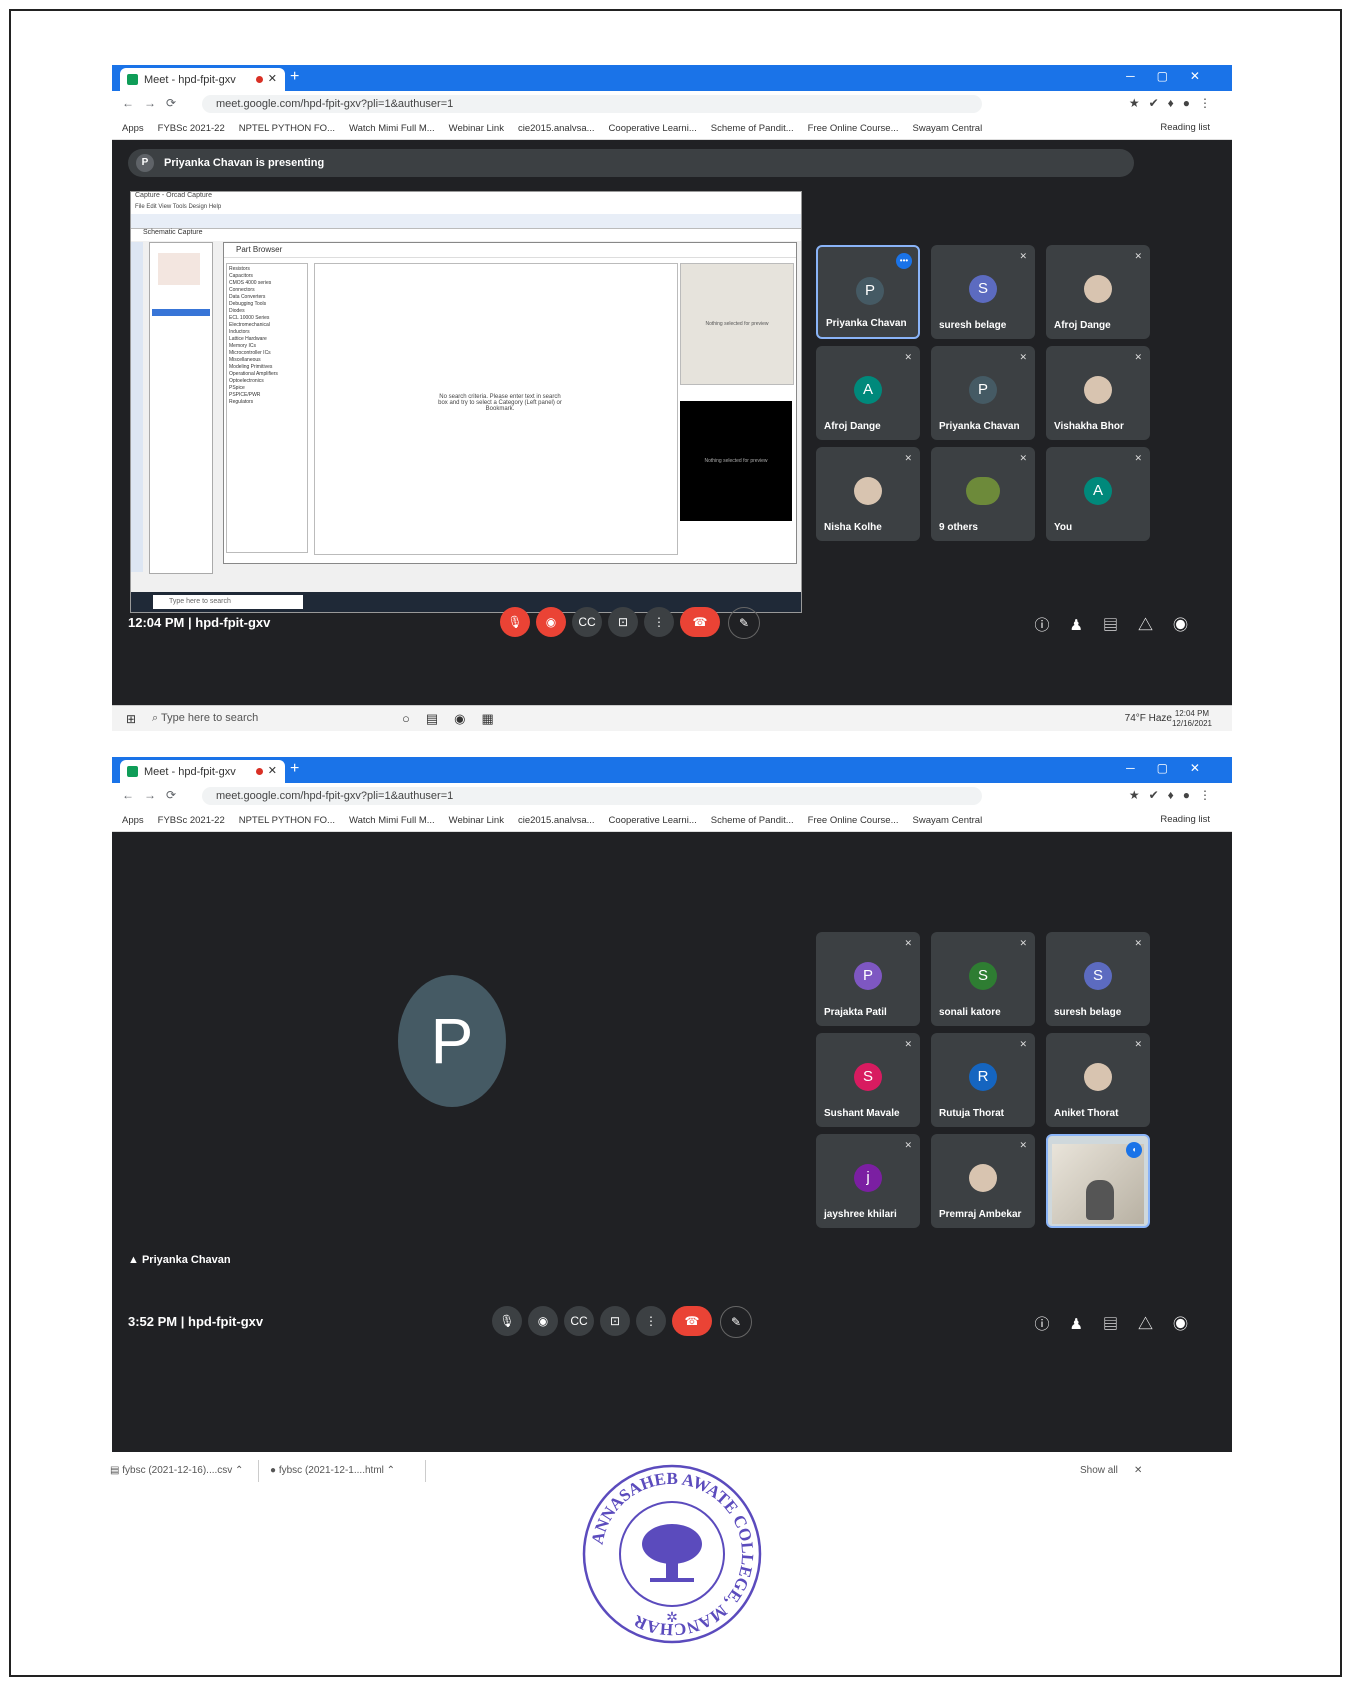 The height and width of the screenshot is (1686, 1351). What do you see at coordinates (868, 292) in the screenshot?
I see `participant-tile: ••• P Priyanka Chavan` at bounding box center [868, 292].